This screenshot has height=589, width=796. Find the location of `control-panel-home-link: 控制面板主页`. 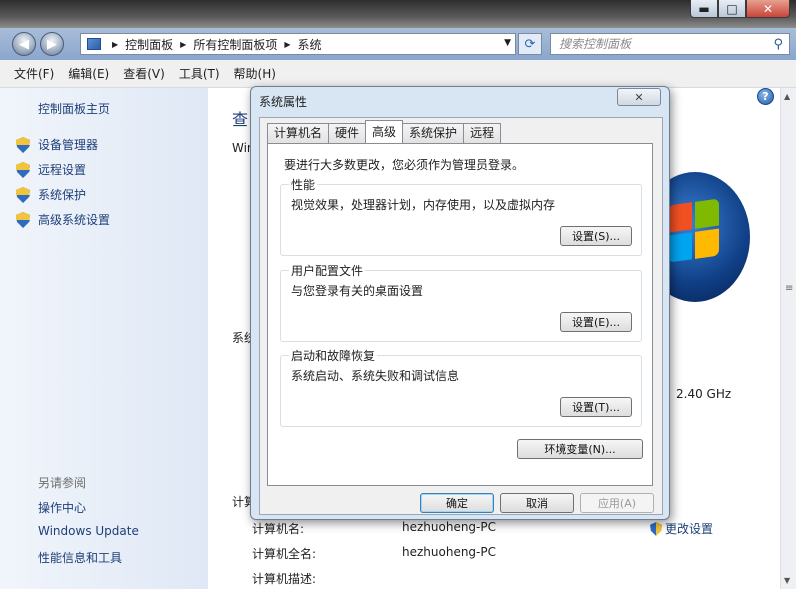

control-panel-home-link: 控制面板主页 is located at coordinates (74, 108).